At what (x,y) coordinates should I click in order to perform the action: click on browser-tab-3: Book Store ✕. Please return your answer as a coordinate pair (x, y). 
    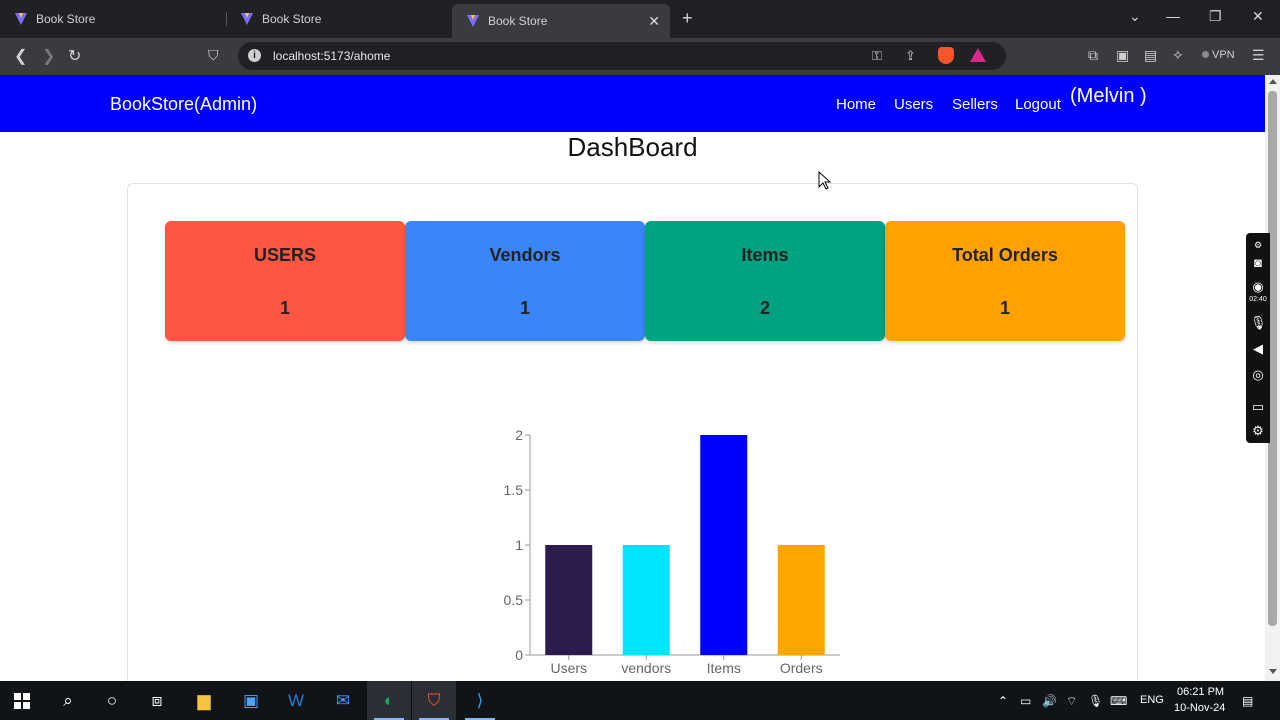
    Looking at the image, I should click on (561, 21).